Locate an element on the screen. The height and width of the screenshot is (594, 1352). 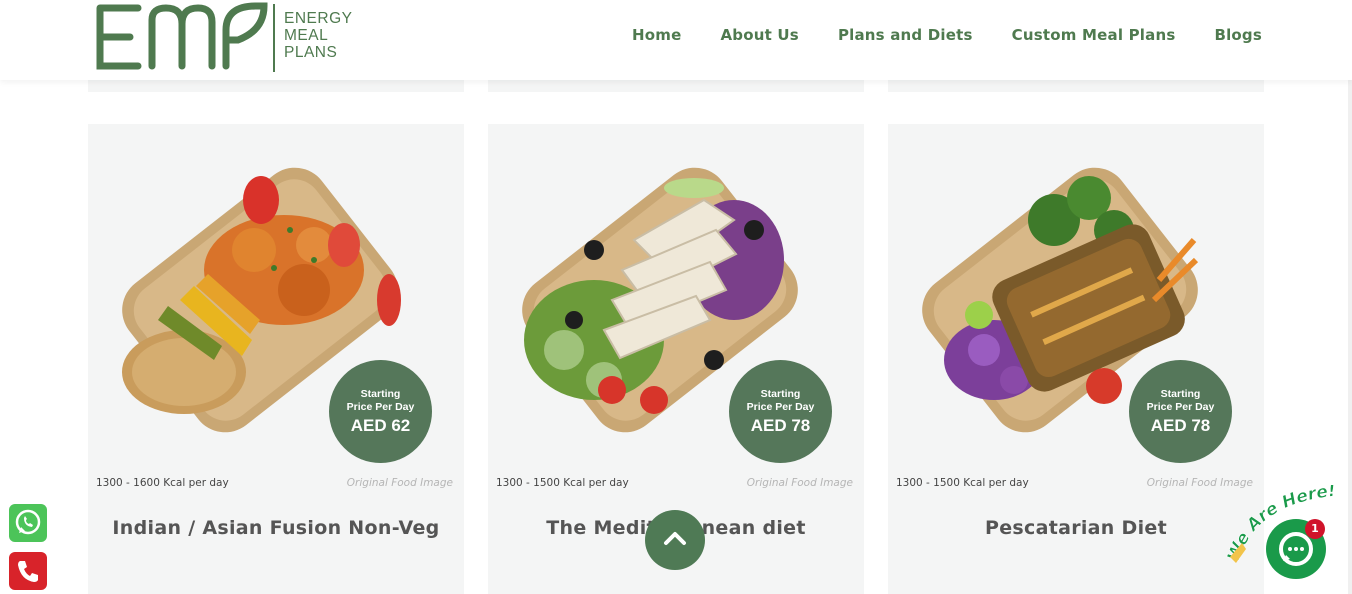
price-badge: Starting Price Per Day AED 62 is located at coordinates (380, 411).